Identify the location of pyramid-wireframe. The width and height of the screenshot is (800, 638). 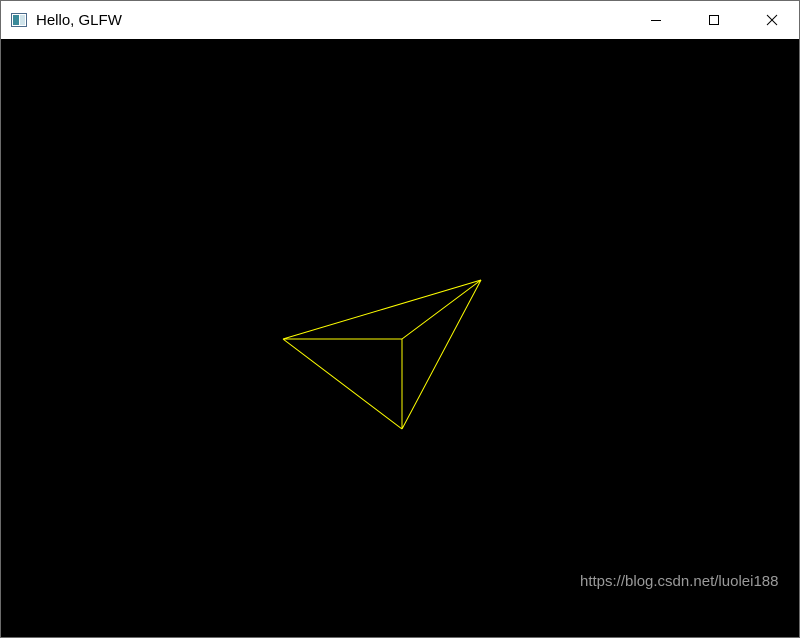
(382, 354).